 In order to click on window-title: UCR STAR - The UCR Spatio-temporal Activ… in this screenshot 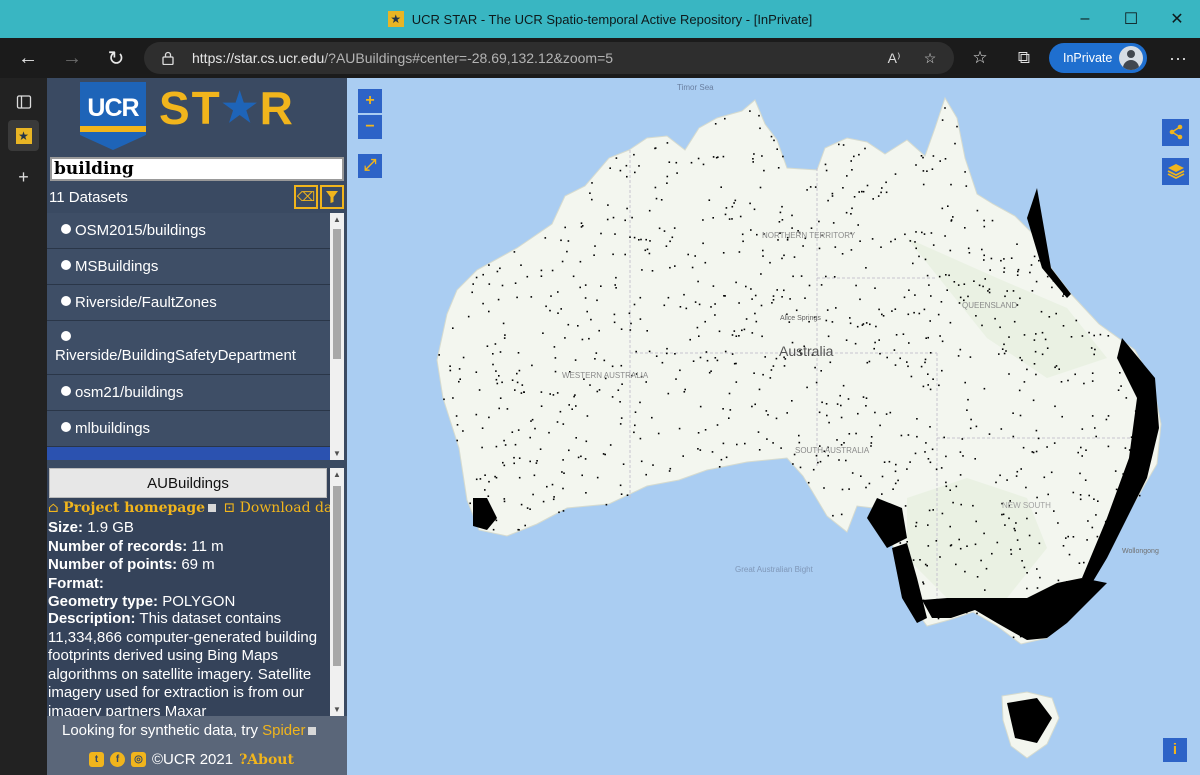, I will do `click(612, 19)`.